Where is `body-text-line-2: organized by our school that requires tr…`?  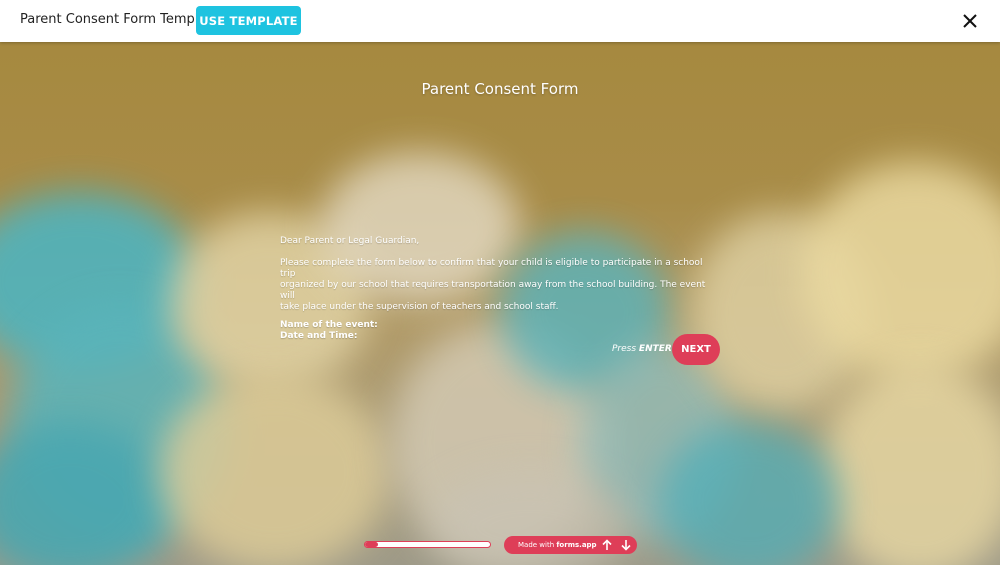
body-text-line-2: organized by our school that requires tr… is located at coordinates (493, 290).